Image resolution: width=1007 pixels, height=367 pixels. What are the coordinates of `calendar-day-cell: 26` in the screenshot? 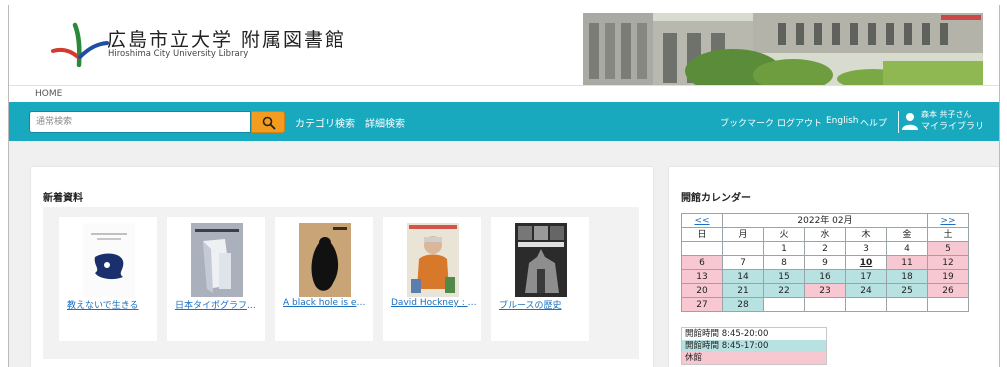 It's located at (948, 290).